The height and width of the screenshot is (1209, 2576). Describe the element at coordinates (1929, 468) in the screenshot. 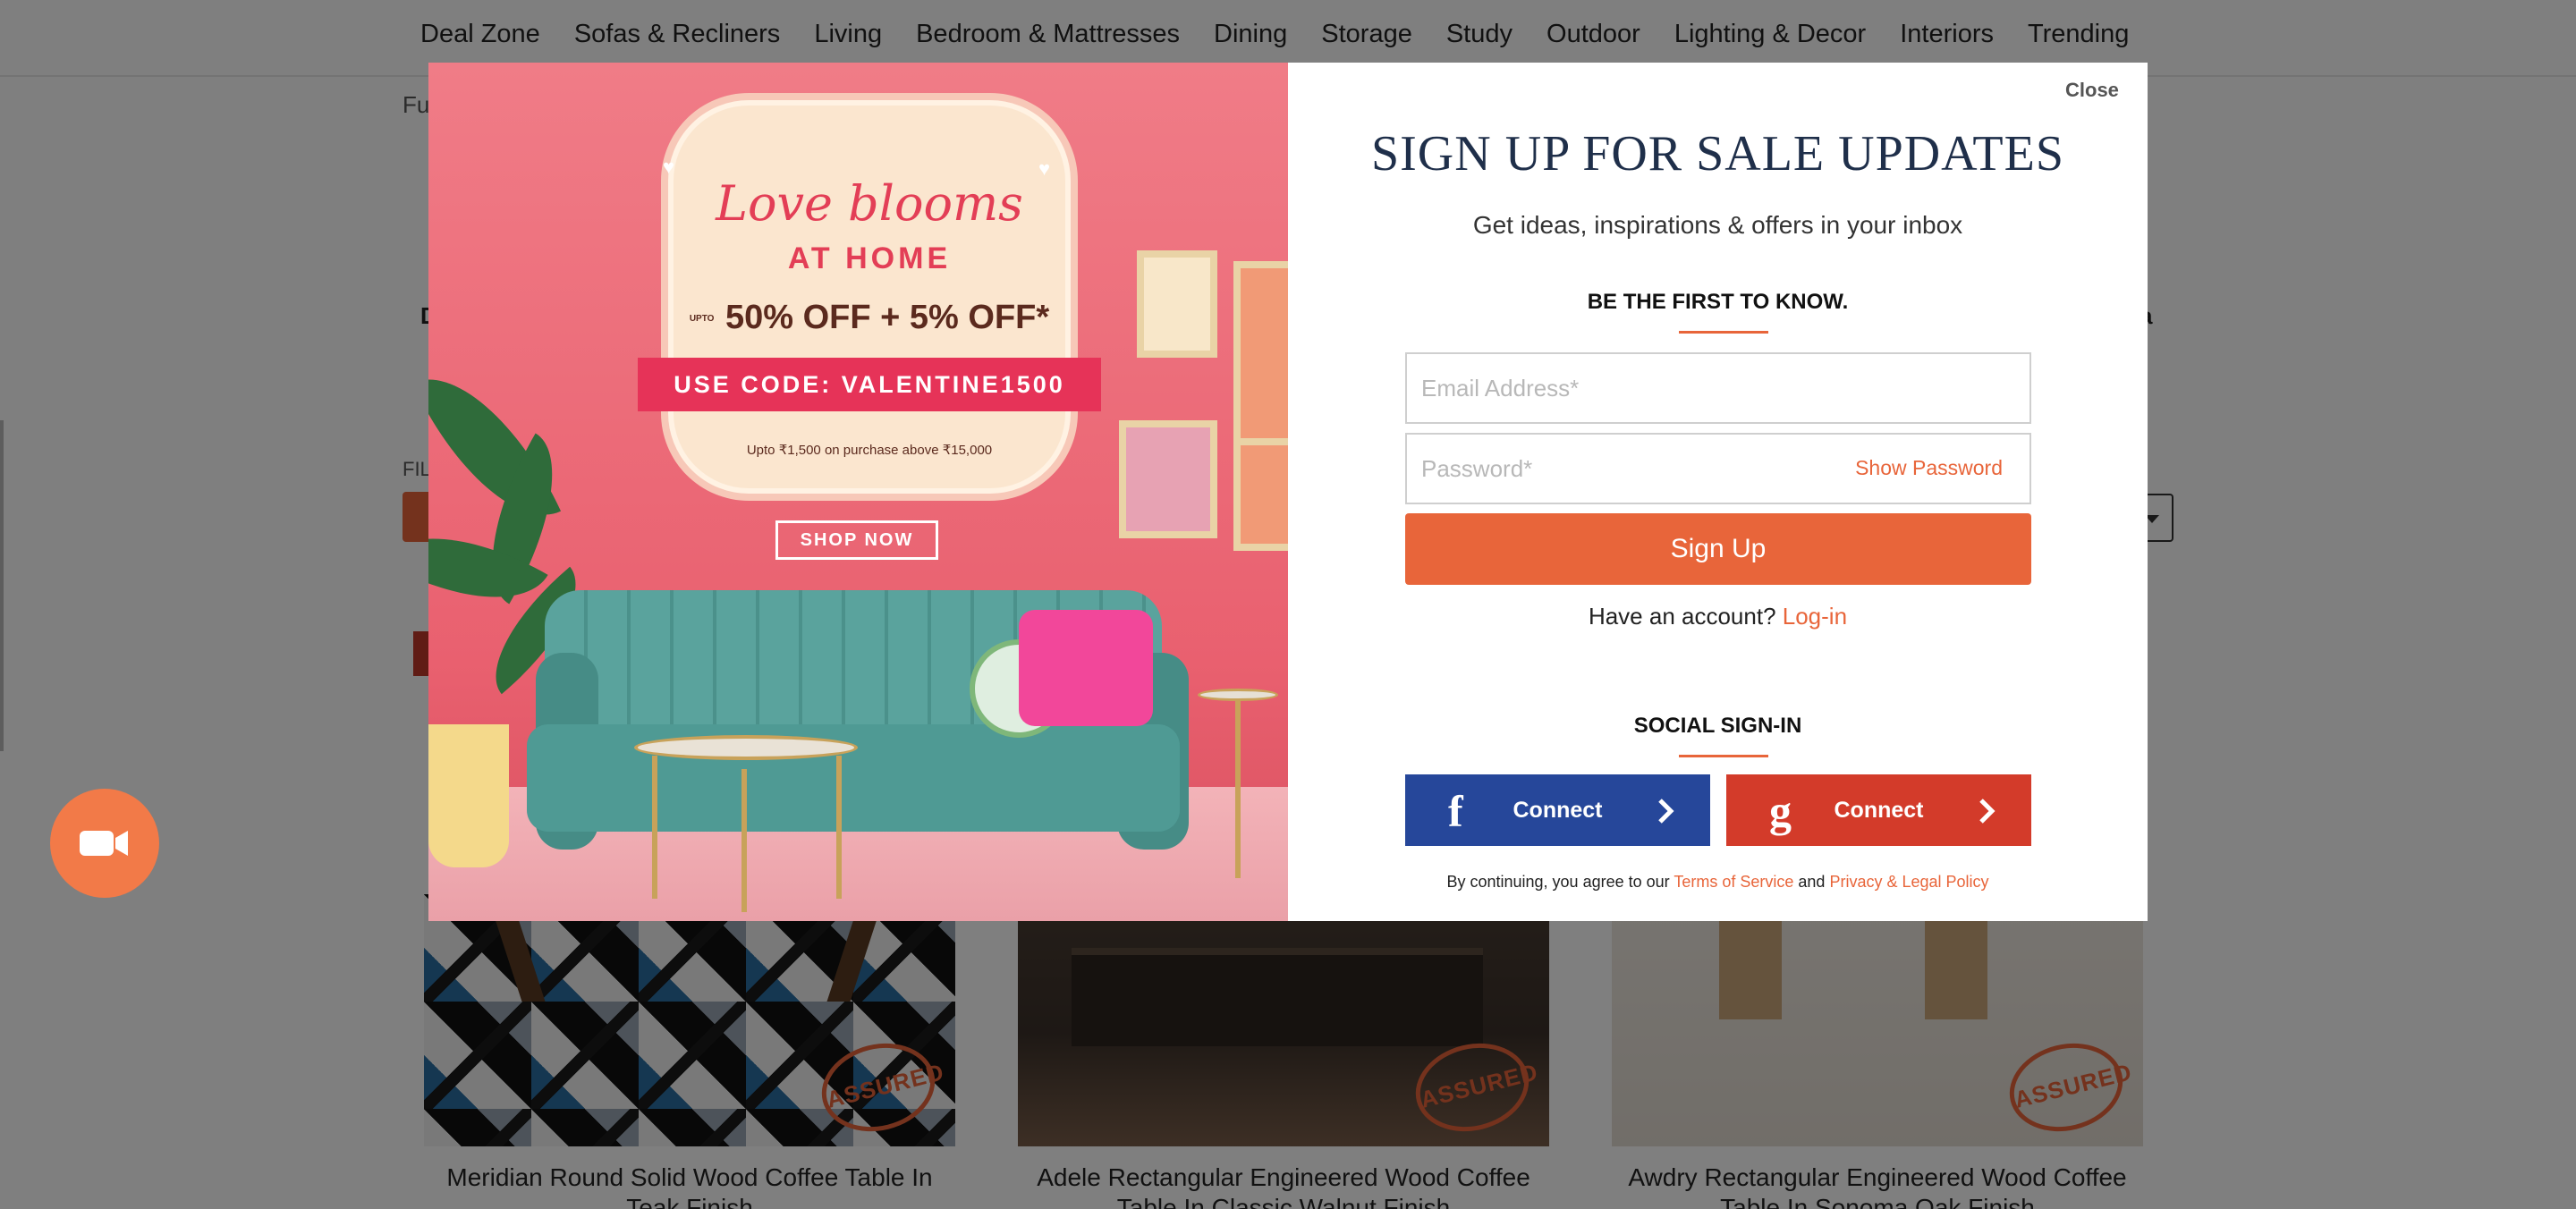

I see `show-password-toggle: Show Password` at that location.